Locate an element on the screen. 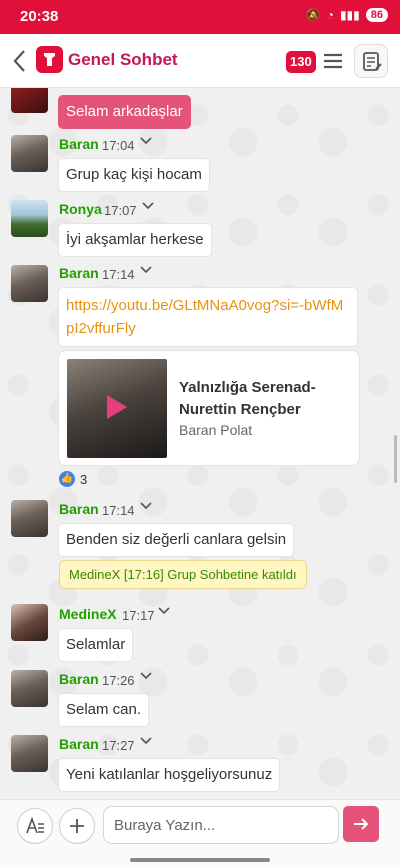  play-icon is located at coordinates (117, 407).